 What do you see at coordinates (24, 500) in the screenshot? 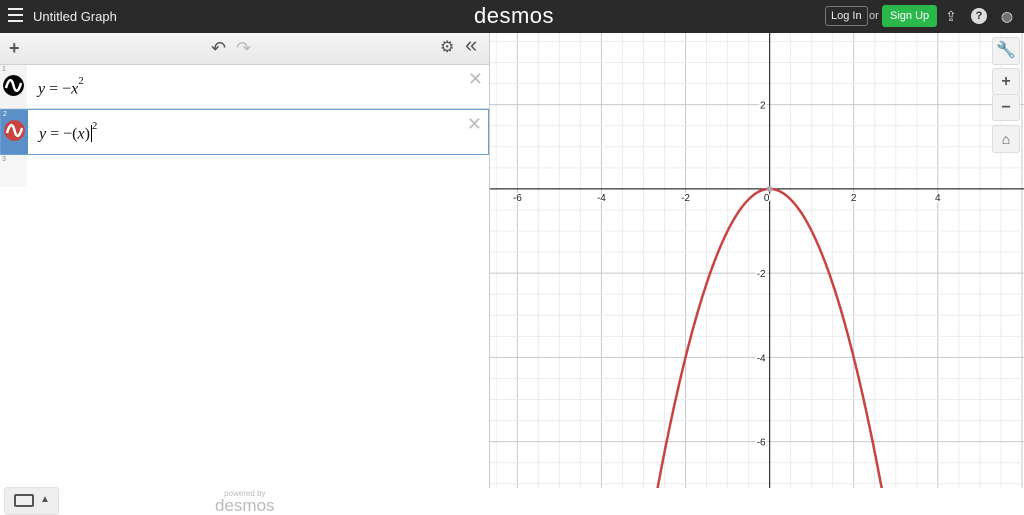
I see `keyboard-icon` at bounding box center [24, 500].